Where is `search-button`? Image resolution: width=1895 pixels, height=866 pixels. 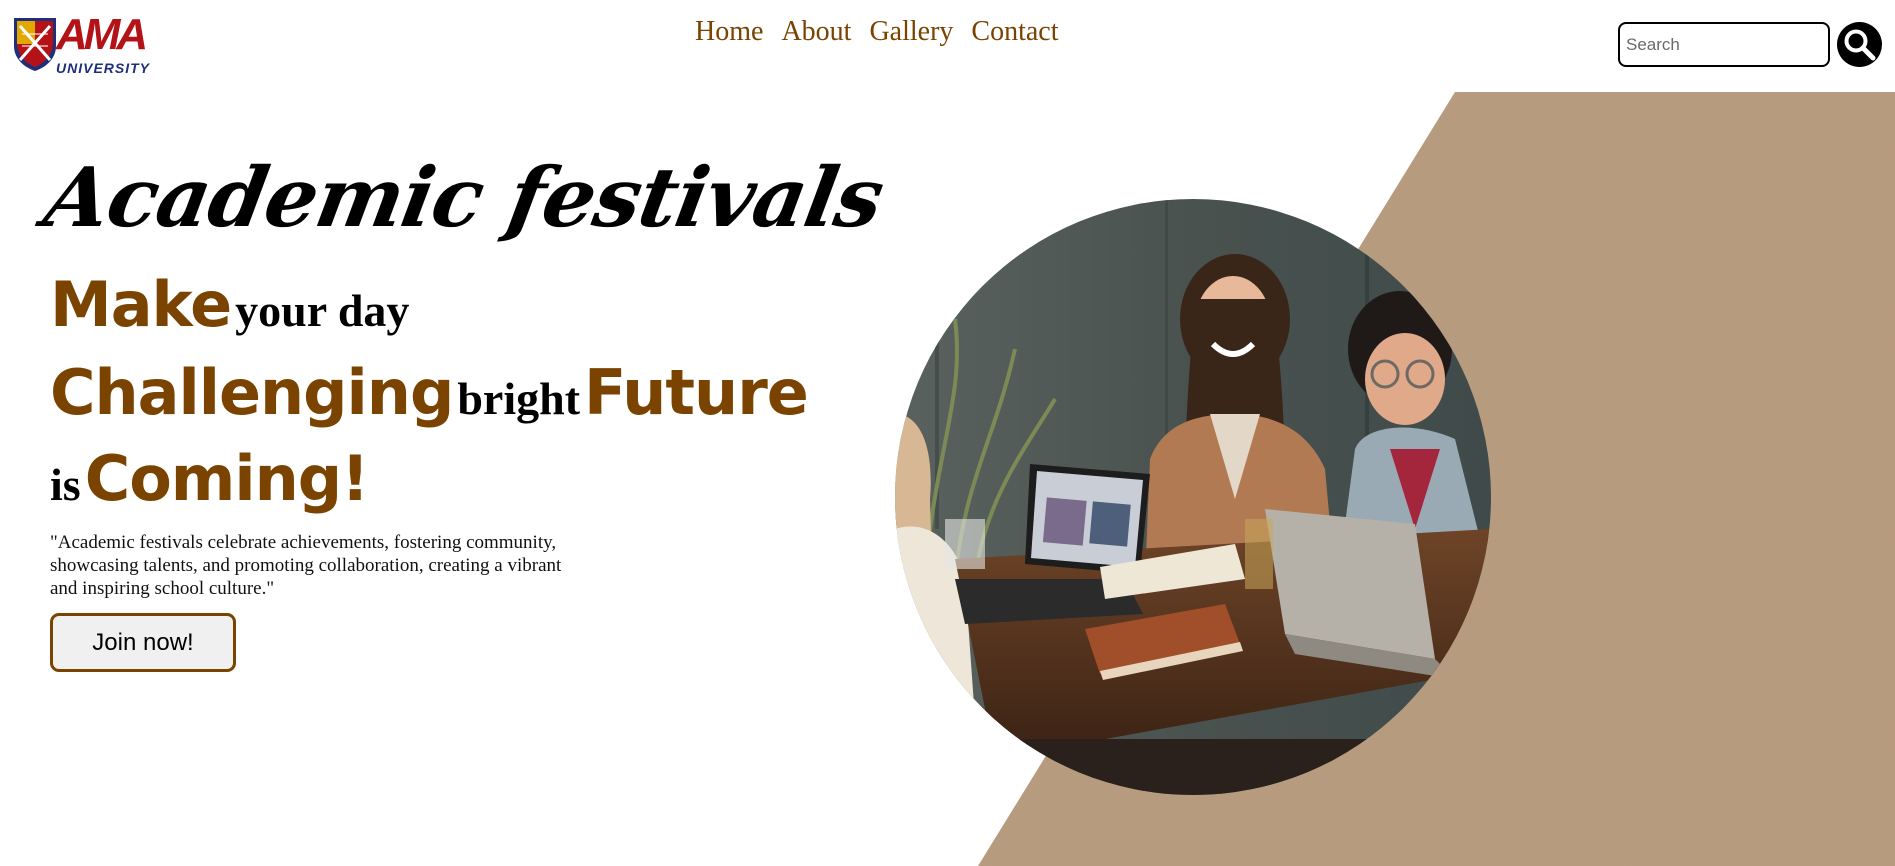
search-button is located at coordinates (1859, 44).